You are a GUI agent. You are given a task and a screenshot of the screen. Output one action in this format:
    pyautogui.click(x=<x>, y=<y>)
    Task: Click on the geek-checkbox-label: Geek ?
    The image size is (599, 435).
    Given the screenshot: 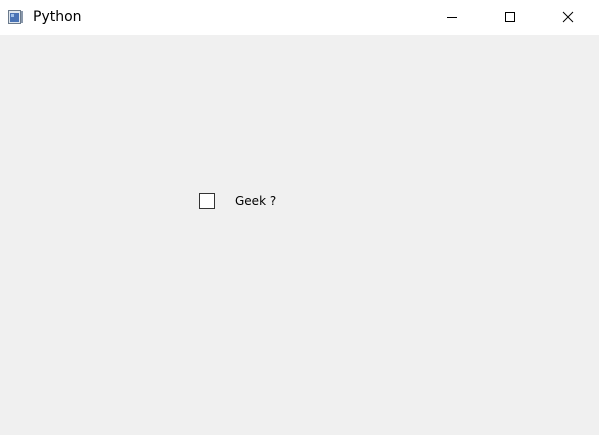 What is the action you would take?
    pyautogui.click(x=255, y=201)
    